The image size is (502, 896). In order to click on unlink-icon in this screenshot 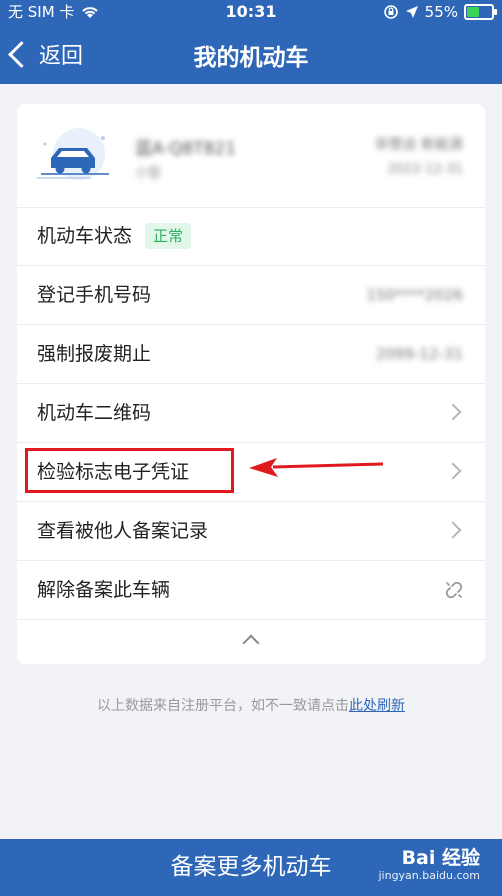, I will do `click(454, 590)`.